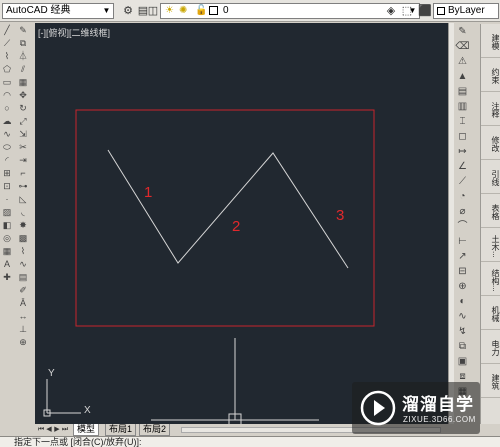 Image resolution: width=500 pixels, height=447 pixels. I want to click on match-icon: ✐, so click(23, 290).